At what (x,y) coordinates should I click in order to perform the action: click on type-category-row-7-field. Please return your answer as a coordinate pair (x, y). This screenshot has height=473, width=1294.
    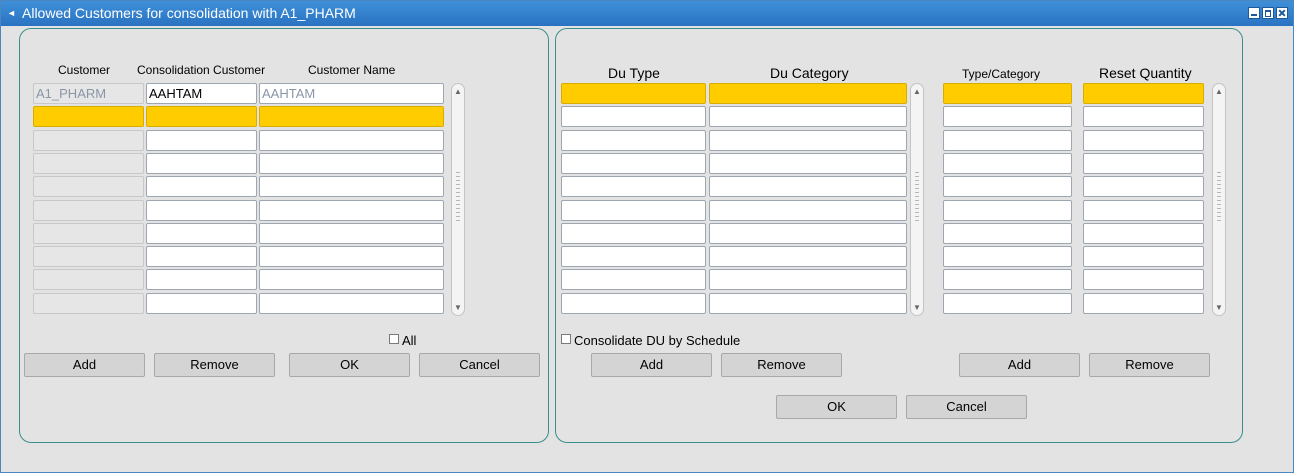
    Looking at the image, I should click on (1007, 233).